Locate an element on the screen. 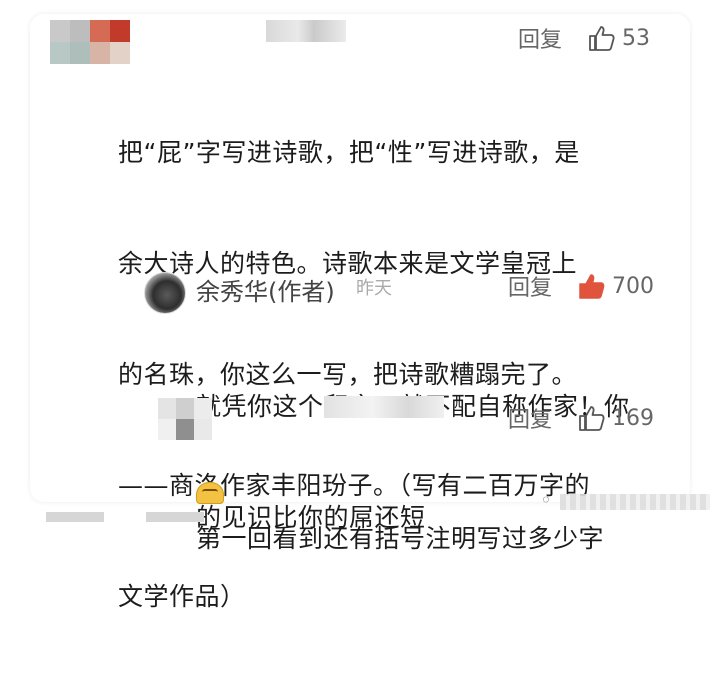 This screenshot has height=689, width=720. like-count: 700 is located at coordinates (633, 286).